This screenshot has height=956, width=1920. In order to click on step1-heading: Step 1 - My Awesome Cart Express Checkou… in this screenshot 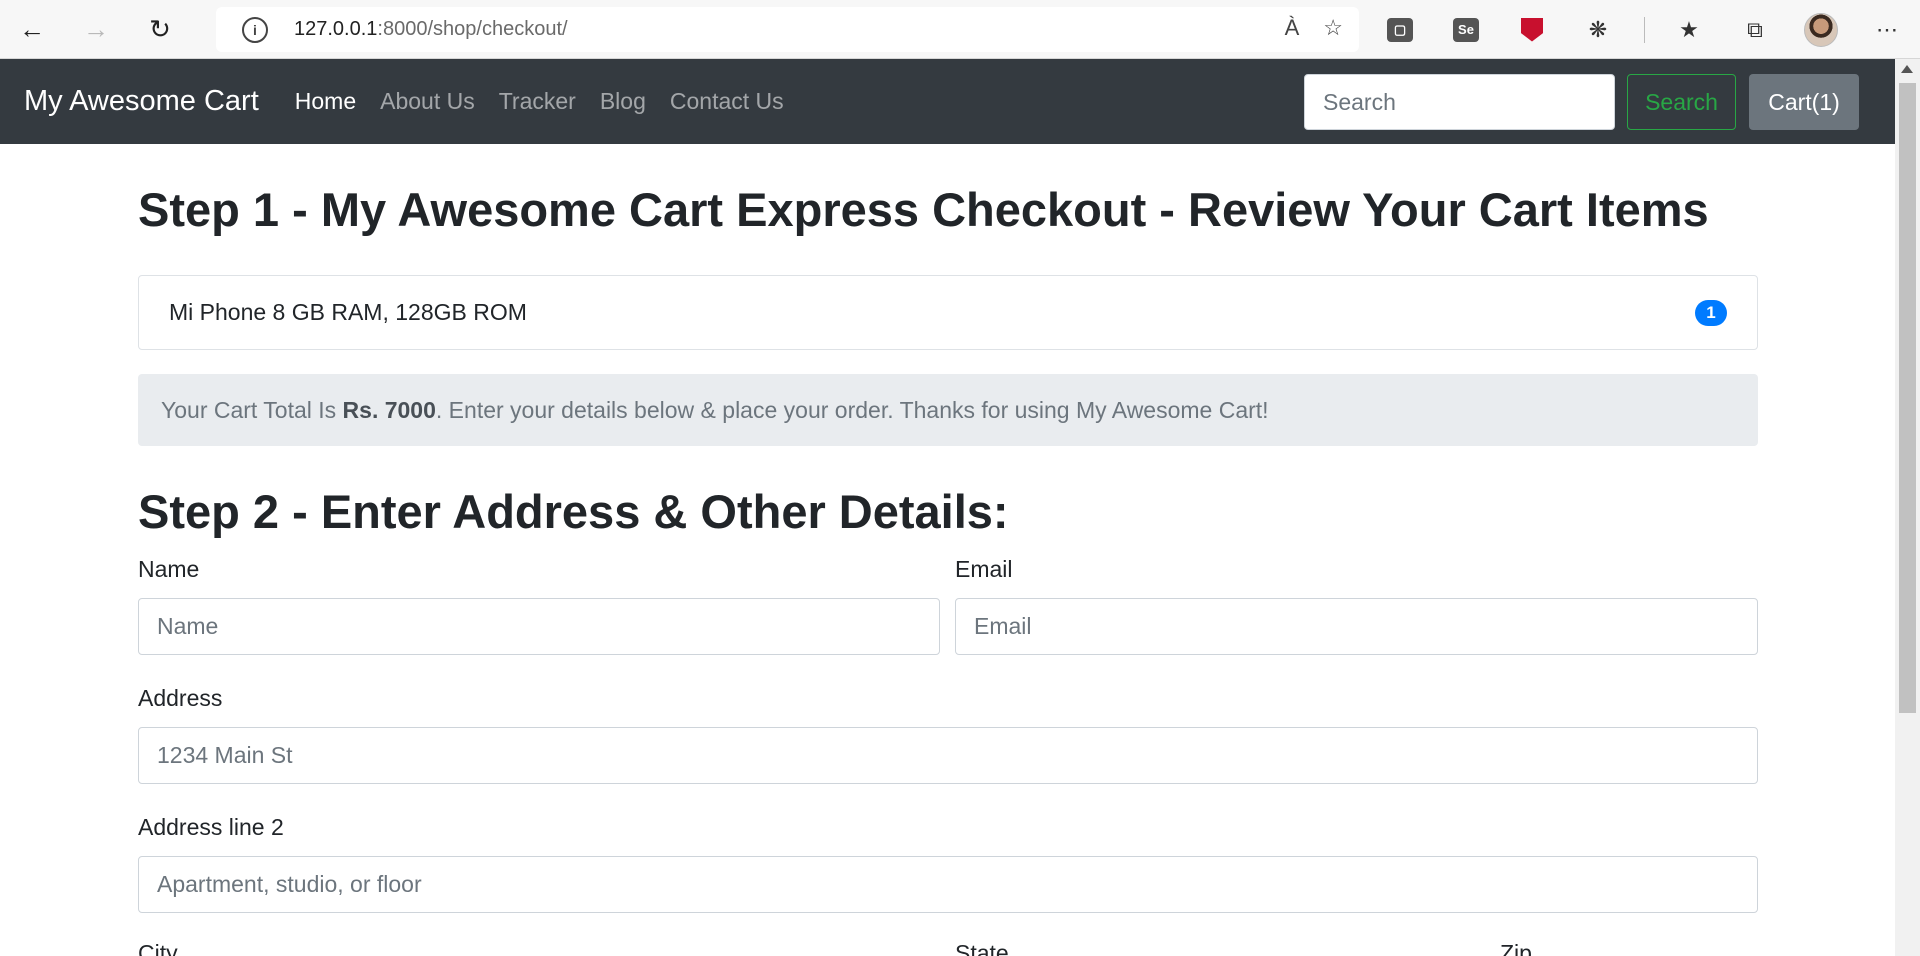, I will do `click(923, 209)`.